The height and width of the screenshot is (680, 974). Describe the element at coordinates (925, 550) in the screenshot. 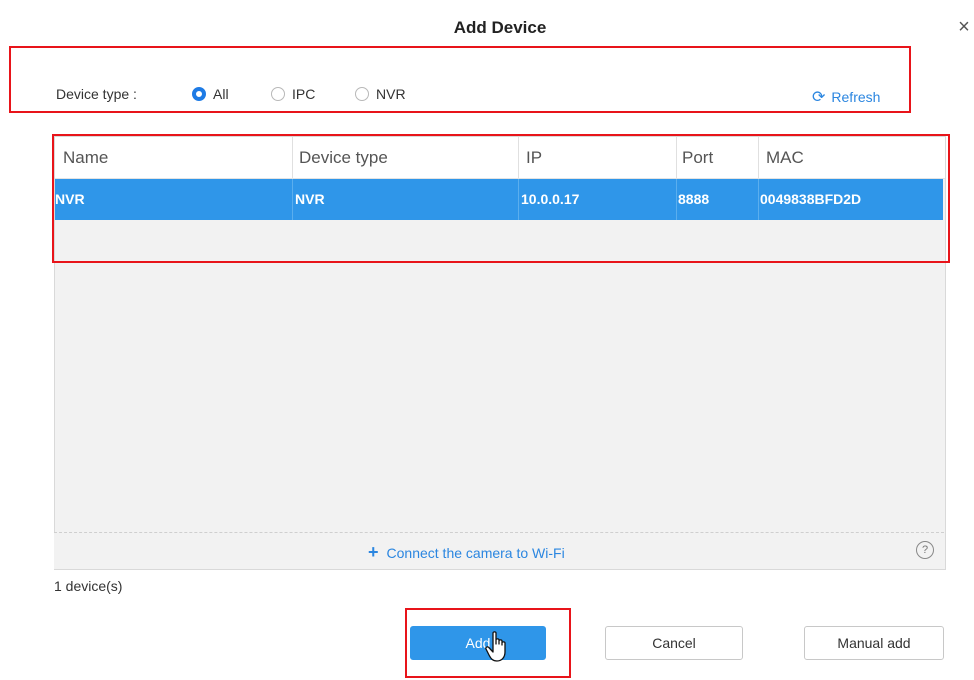

I see `help-icon: ?` at that location.